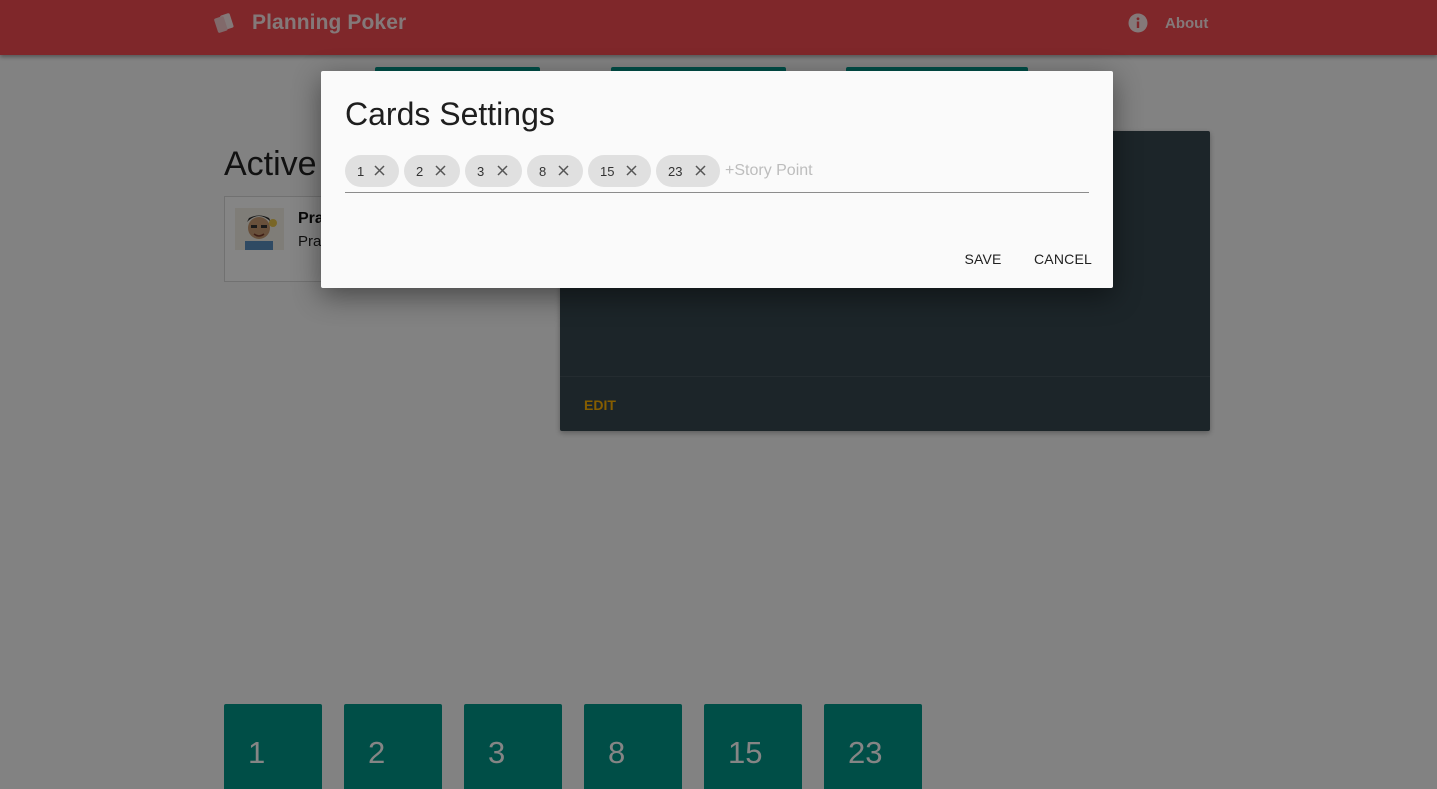 The image size is (1437, 789). What do you see at coordinates (555, 171) in the screenshot?
I see `chip: 8` at bounding box center [555, 171].